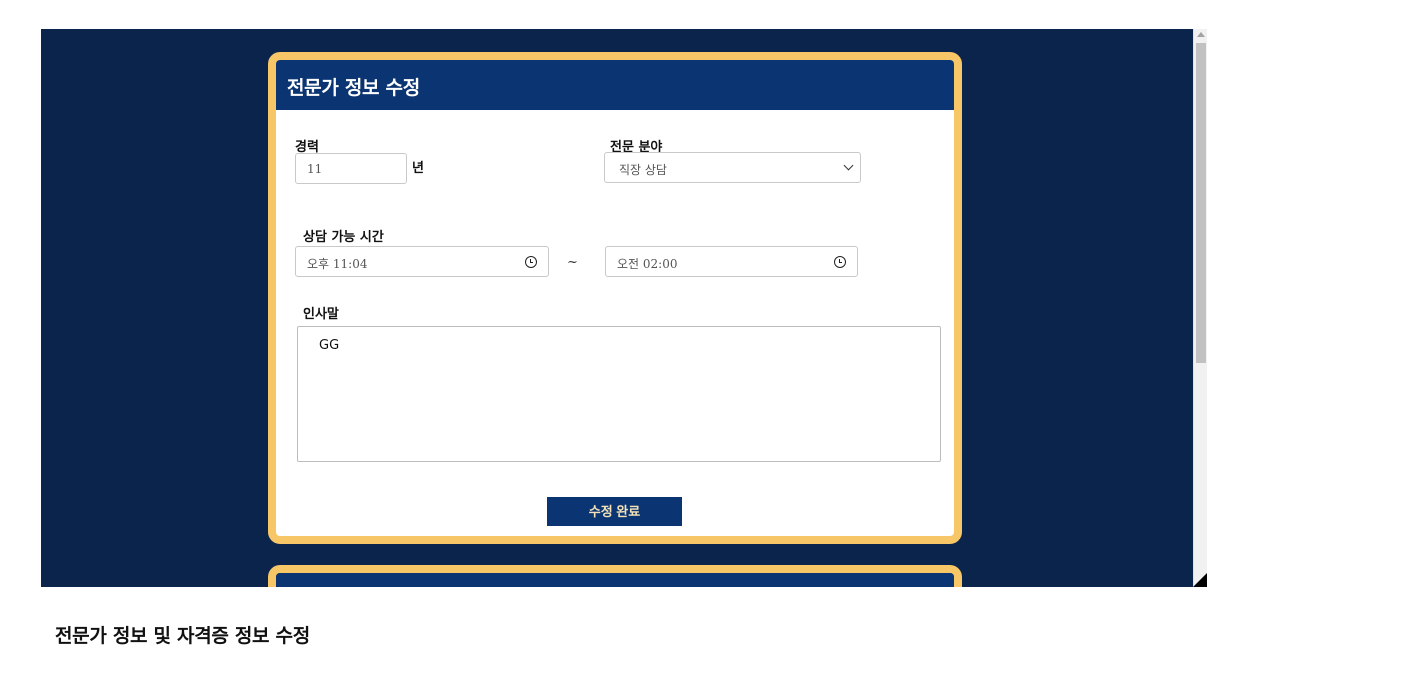  Describe the element at coordinates (615, 85) in the screenshot. I see `card-title: 전문가 정보 수정` at that location.